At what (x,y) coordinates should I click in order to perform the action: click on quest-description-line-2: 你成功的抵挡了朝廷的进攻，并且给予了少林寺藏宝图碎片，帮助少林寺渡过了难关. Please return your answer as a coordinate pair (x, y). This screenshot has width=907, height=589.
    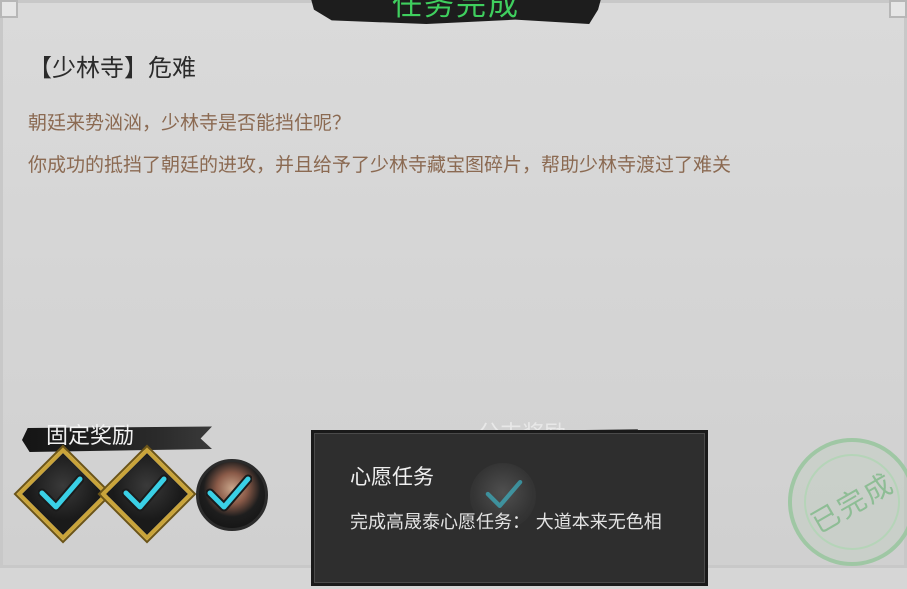
    Looking at the image, I should click on (380, 165).